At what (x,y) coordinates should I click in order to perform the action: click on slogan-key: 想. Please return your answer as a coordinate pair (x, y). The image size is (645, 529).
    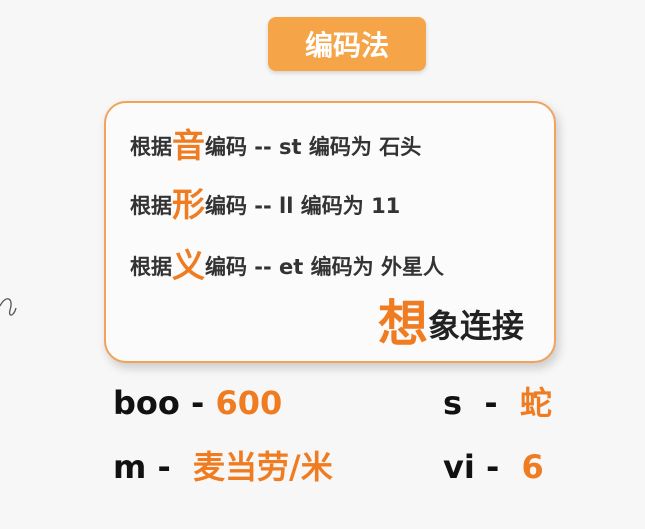
    Looking at the image, I should click on (402, 324).